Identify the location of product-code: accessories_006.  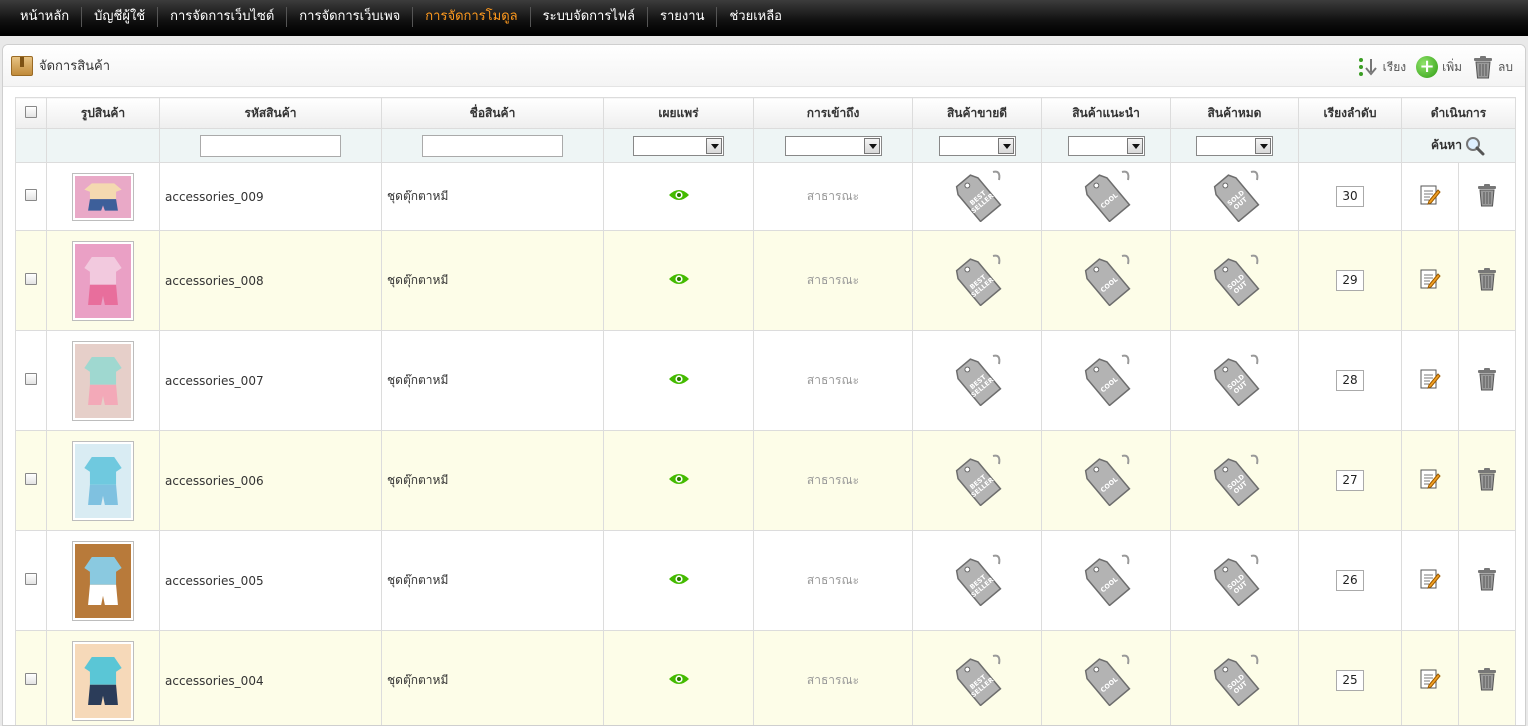
(214, 480).